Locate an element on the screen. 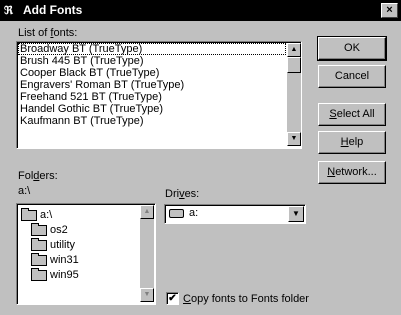 Image resolution: width=401 pixels, height=315 pixels. font-list-item: Engravers' Roman BT (TrueType) is located at coordinates (152, 85).